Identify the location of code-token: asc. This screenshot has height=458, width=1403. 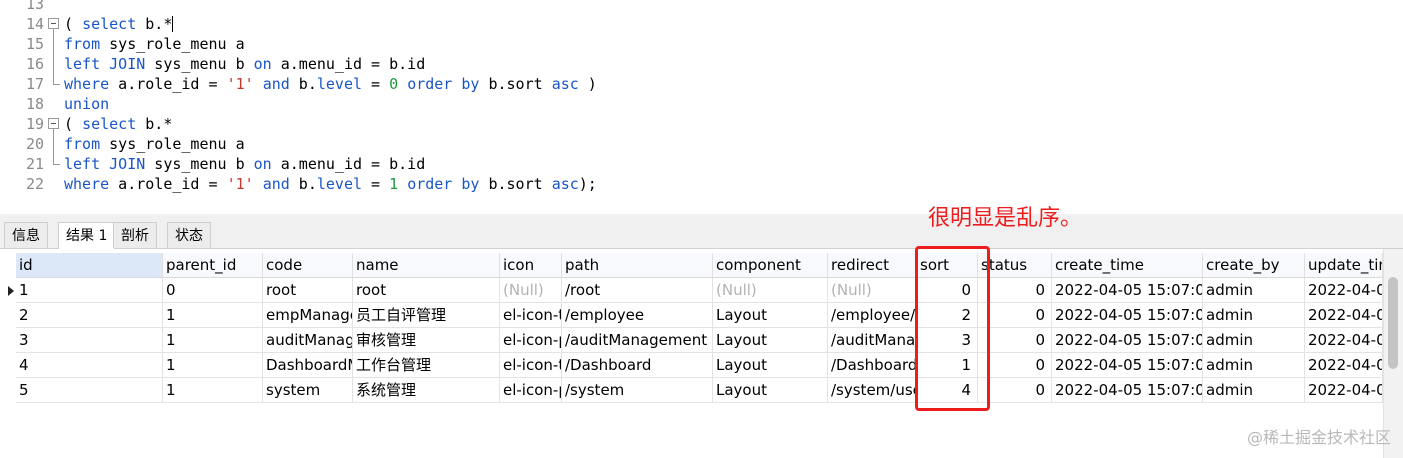
(565, 184).